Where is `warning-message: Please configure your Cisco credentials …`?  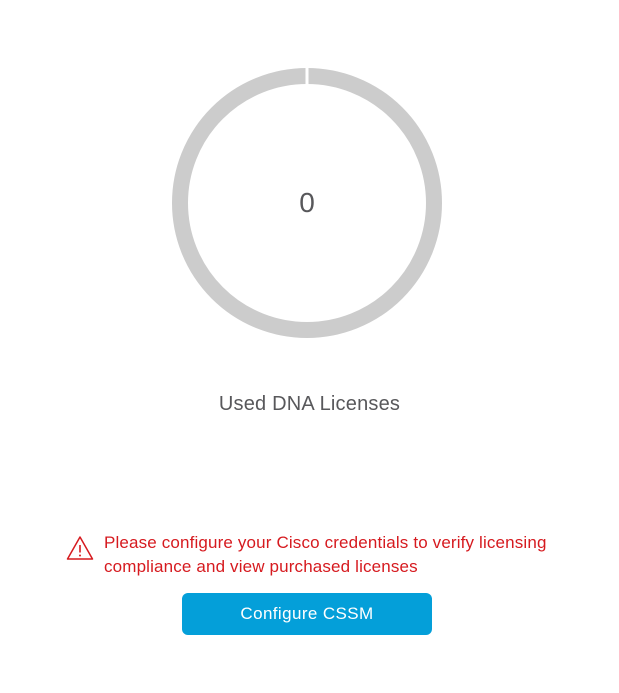 warning-message: Please configure your Cisco credentials … is located at coordinates (325, 554).